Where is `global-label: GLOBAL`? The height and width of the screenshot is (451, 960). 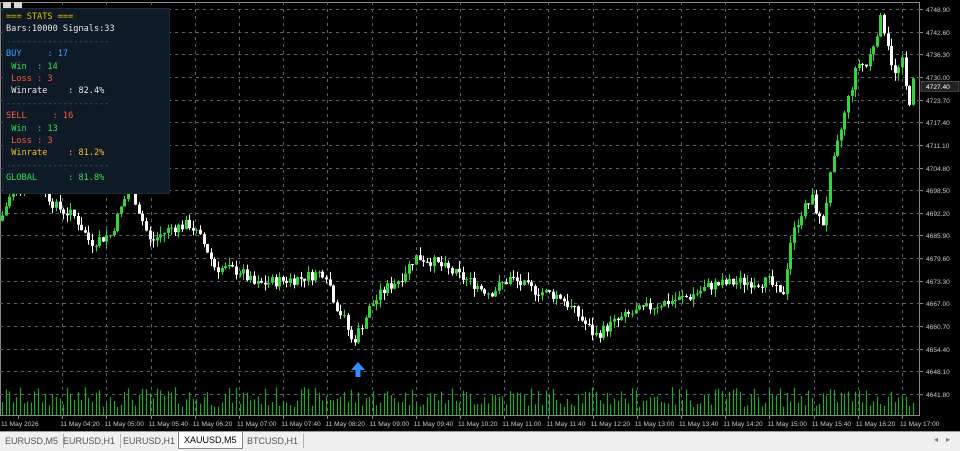
global-label: GLOBAL is located at coordinates (22, 178).